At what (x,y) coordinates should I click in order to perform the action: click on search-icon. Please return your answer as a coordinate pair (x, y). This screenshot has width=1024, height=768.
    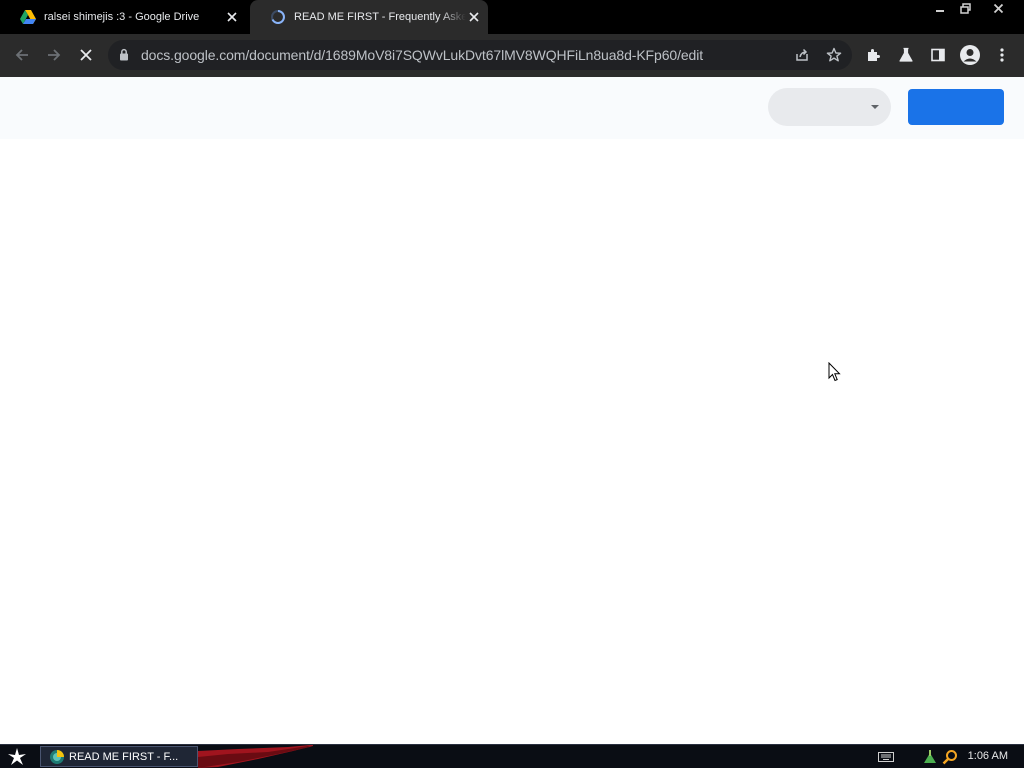
    Looking at the image, I should click on (950, 757).